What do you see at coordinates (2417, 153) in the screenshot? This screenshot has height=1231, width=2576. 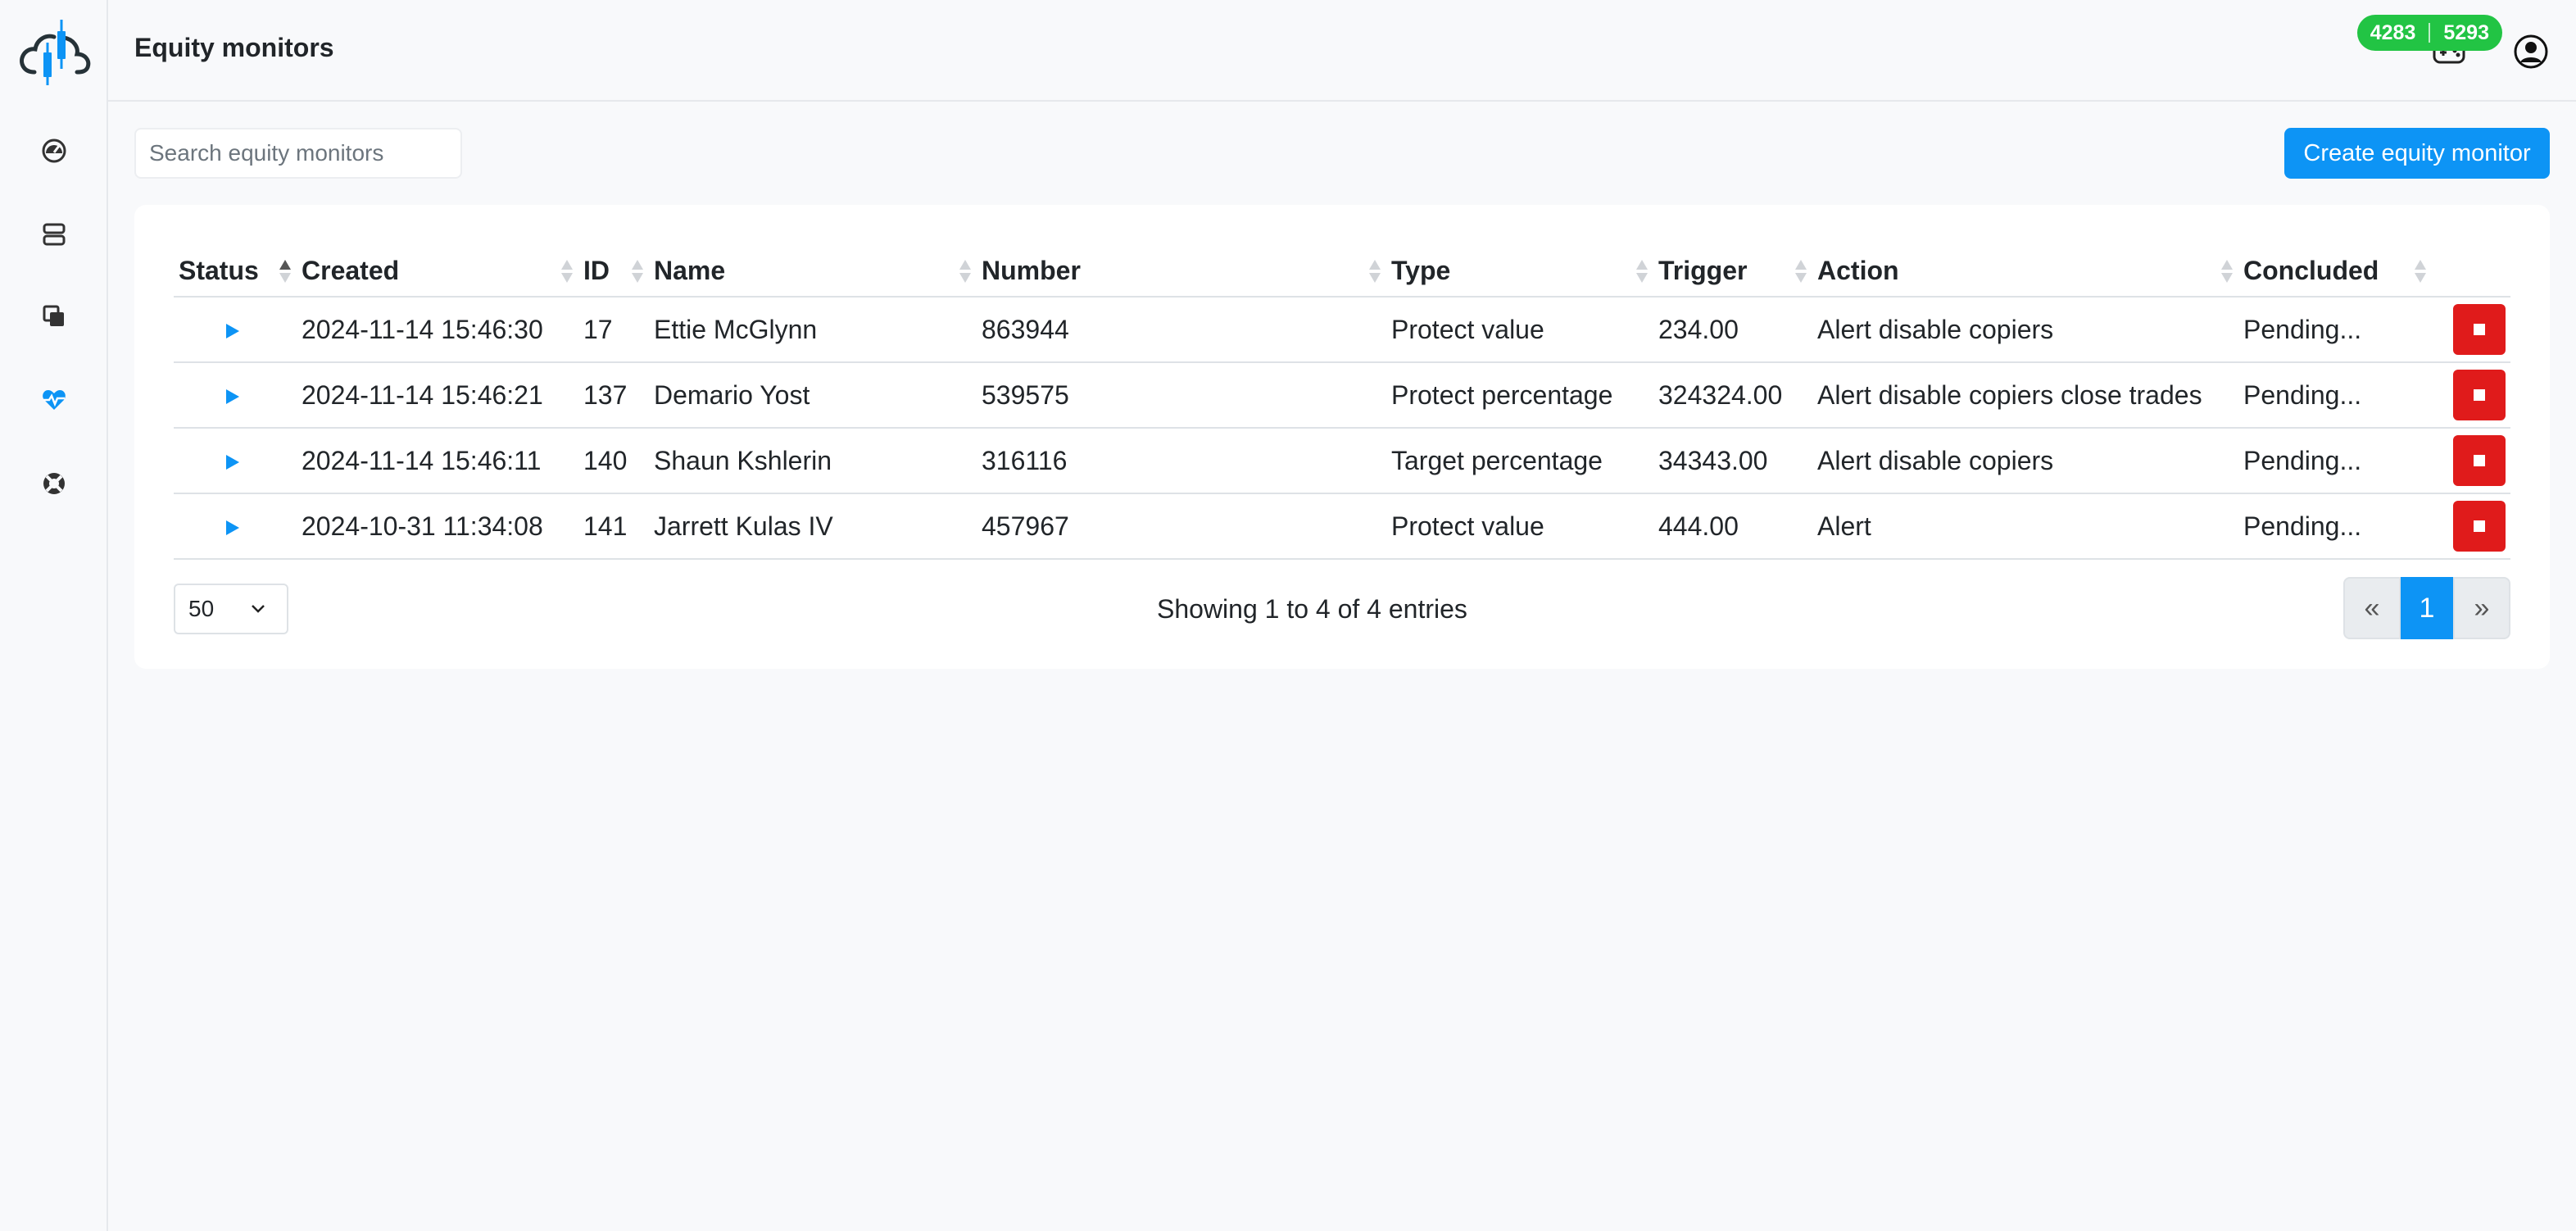 I see `create-equity-monitor-button: Create equity monitor` at bounding box center [2417, 153].